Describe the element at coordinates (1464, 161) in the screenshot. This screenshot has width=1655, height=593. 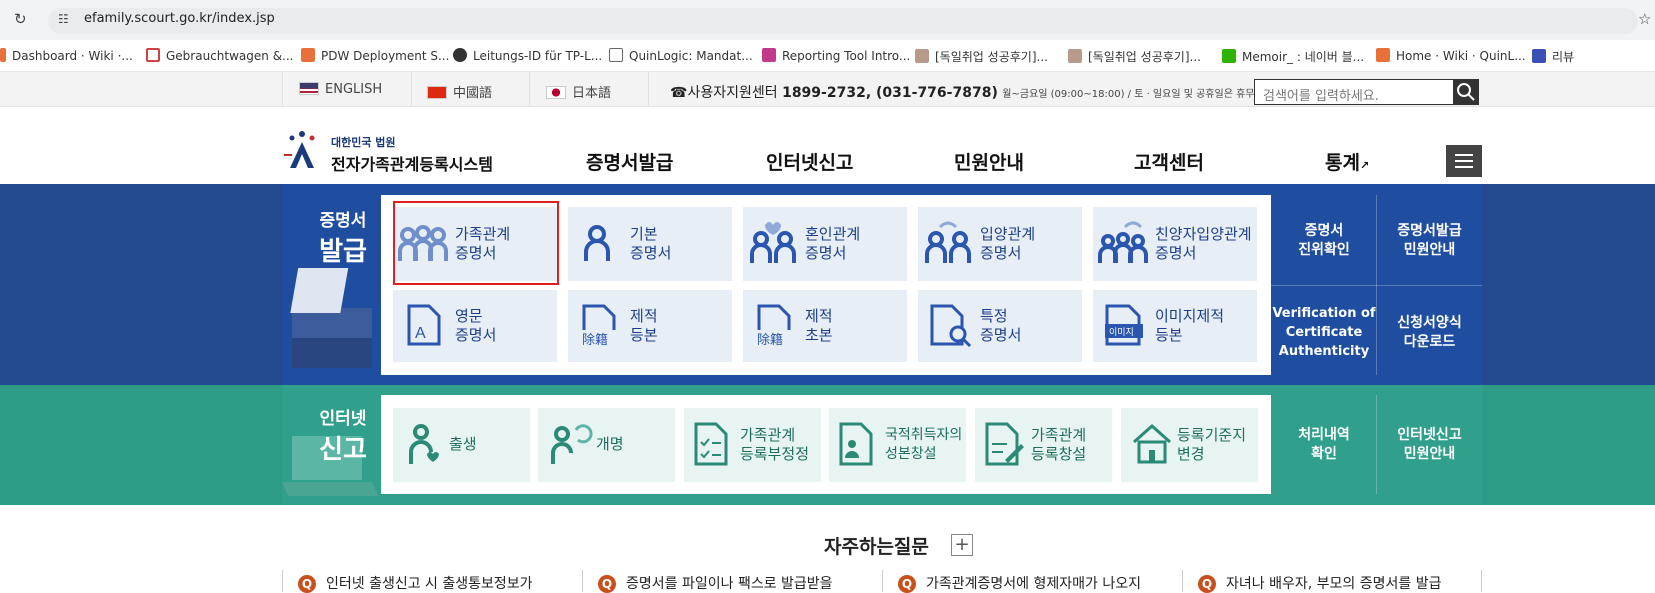
I see `hamburger-menu-button` at that location.